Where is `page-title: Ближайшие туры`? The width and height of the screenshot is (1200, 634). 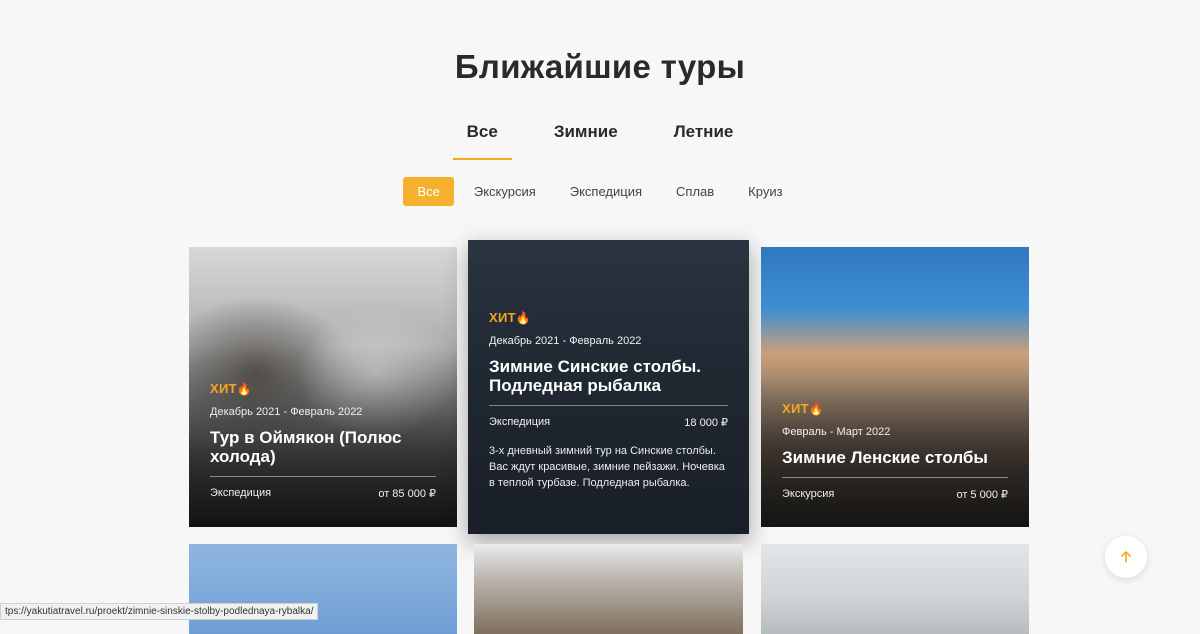
page-title: Ближайшие туры is located at coordinates (600, 66).